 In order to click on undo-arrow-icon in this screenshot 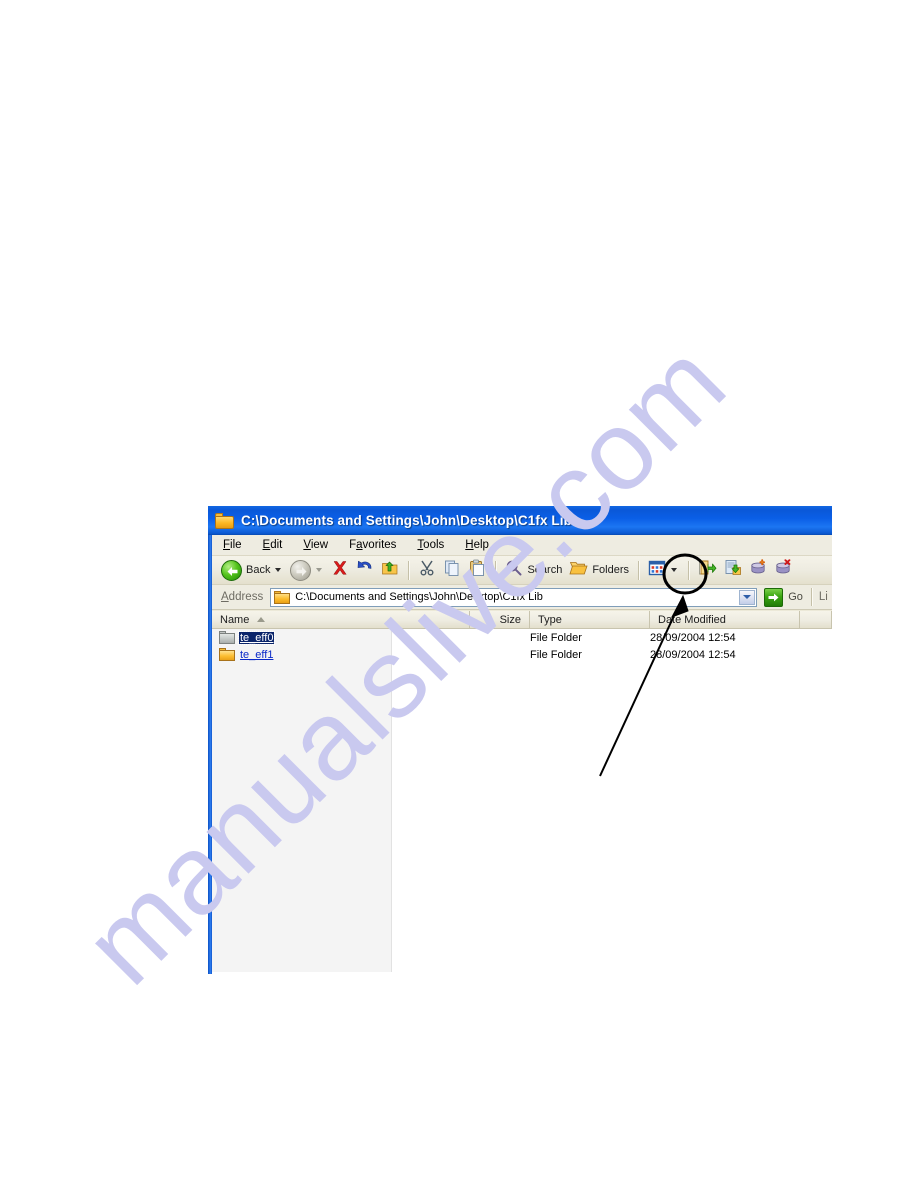, I will do `click(365, 570)`.